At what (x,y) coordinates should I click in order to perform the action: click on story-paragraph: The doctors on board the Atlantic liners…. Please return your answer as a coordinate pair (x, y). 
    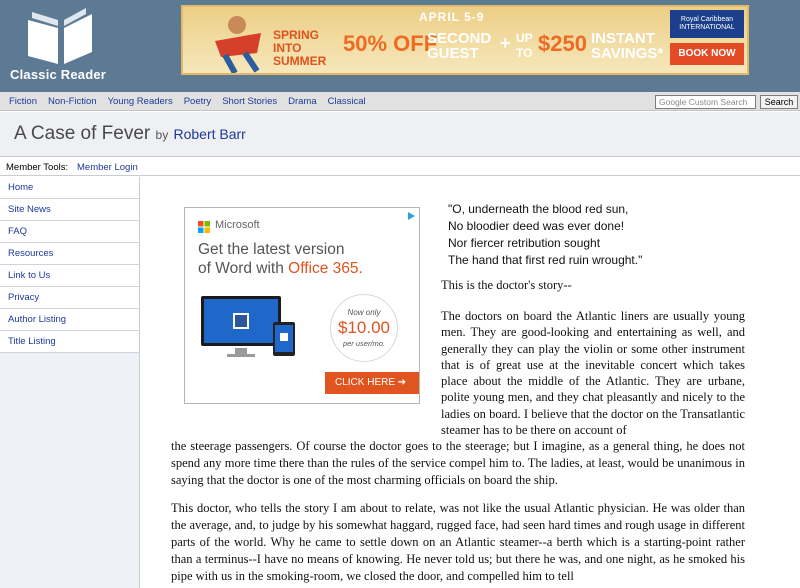
    Looking at the image, I should click on (593, 373).